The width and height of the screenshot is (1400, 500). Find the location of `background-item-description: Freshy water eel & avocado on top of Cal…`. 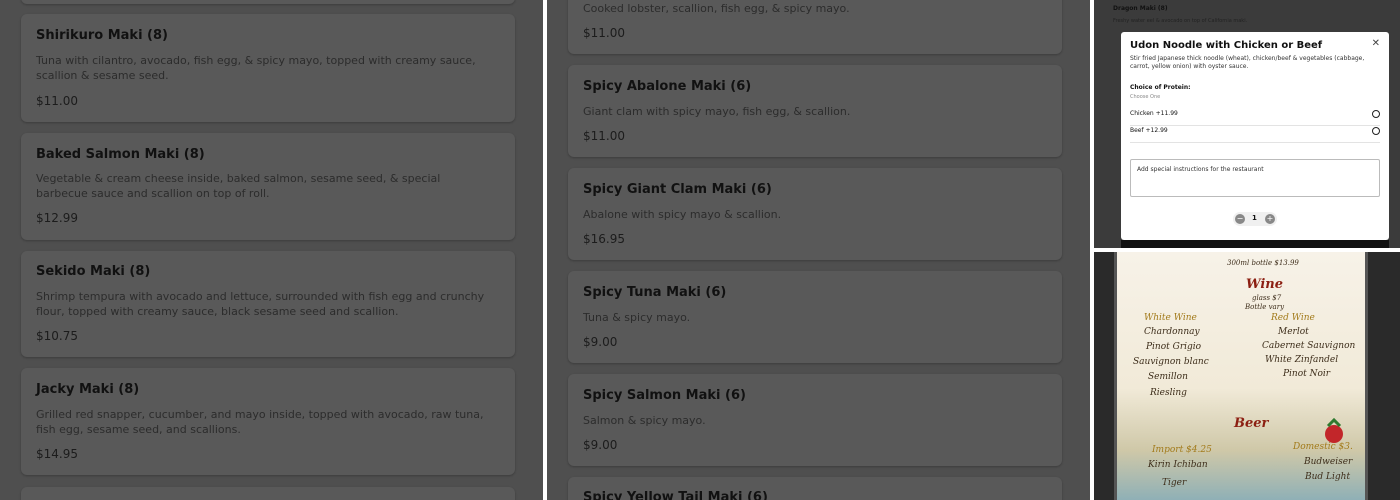

background-item-description: Freshy water eel & avocado on top of Cal… is located at coordinates (1180, 21).